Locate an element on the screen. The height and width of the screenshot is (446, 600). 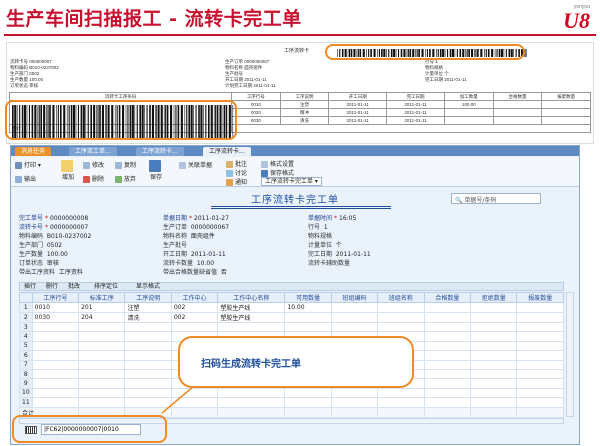
value: 个 is located at coordinates (339, 245).